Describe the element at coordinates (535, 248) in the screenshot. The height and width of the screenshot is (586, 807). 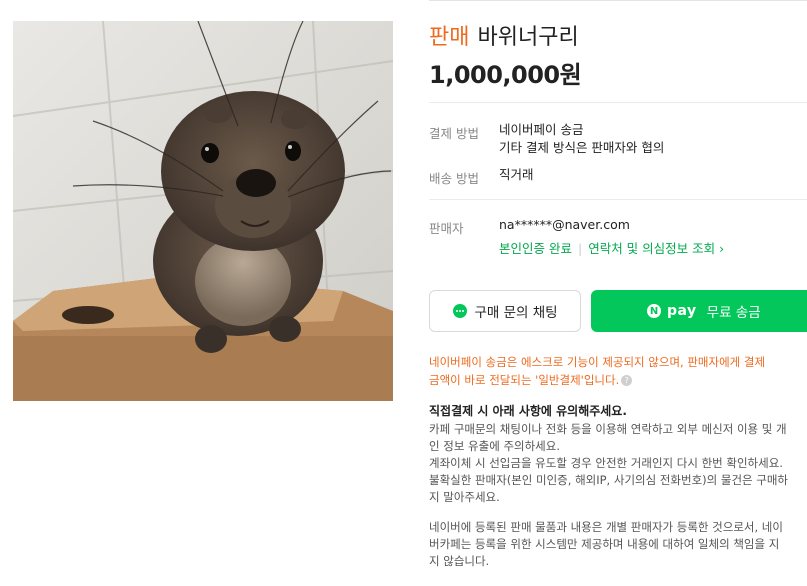
I see `verified-badge: 본인인증 완료` at that location.